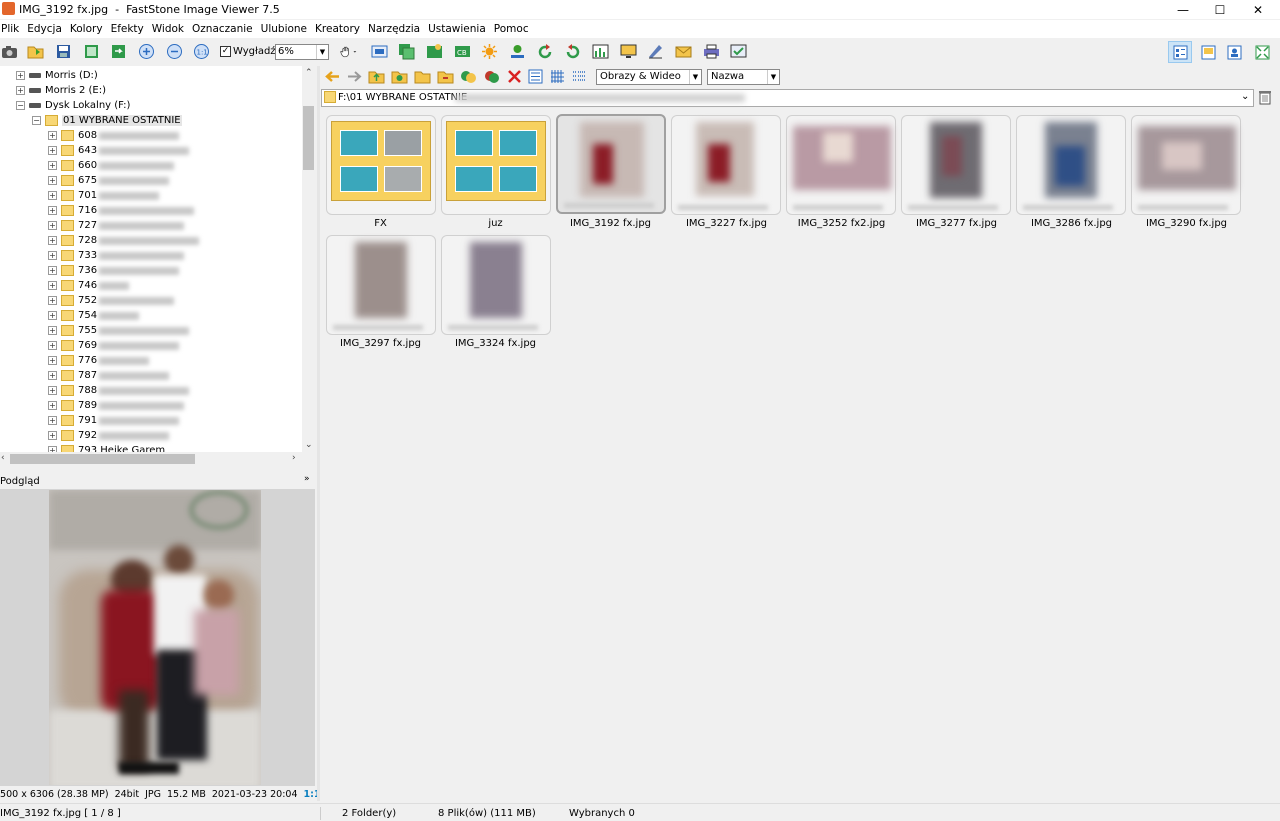  I want to click on tree-subfolder: +660, so click(111, 165).